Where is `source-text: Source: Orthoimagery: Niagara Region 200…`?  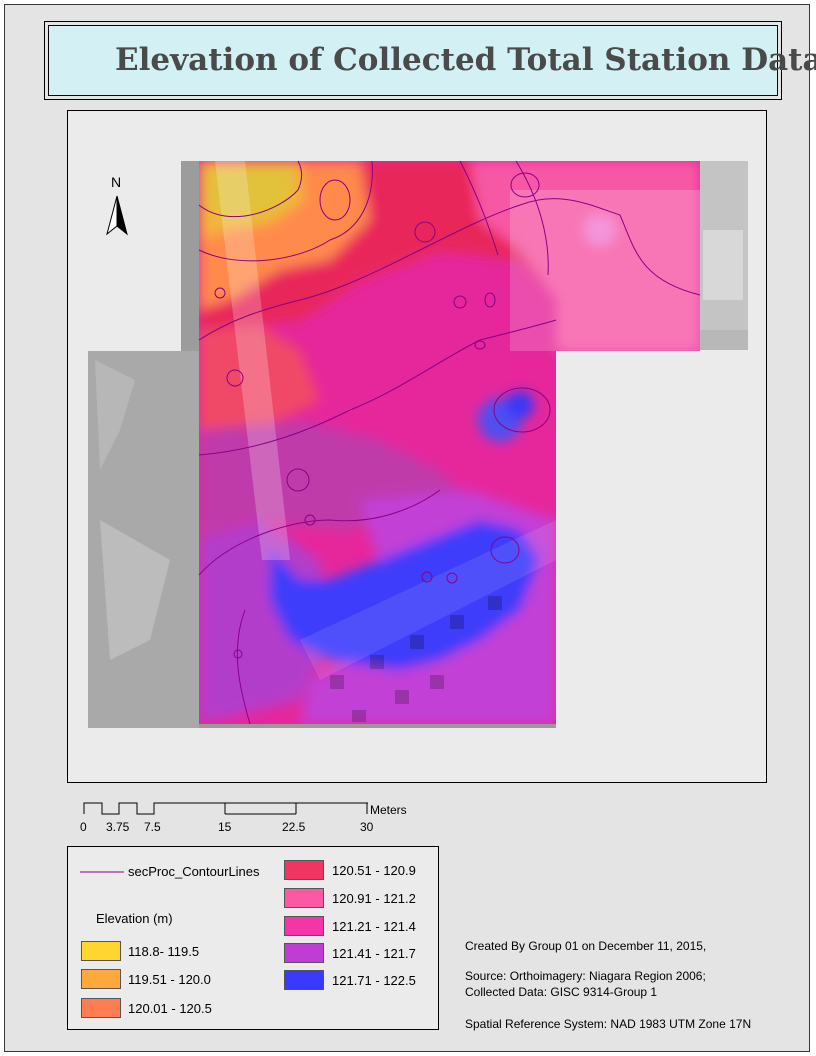
source-text: Source: Orthoimagery: Niagara Region 200… is located at coordinates (585, 976).